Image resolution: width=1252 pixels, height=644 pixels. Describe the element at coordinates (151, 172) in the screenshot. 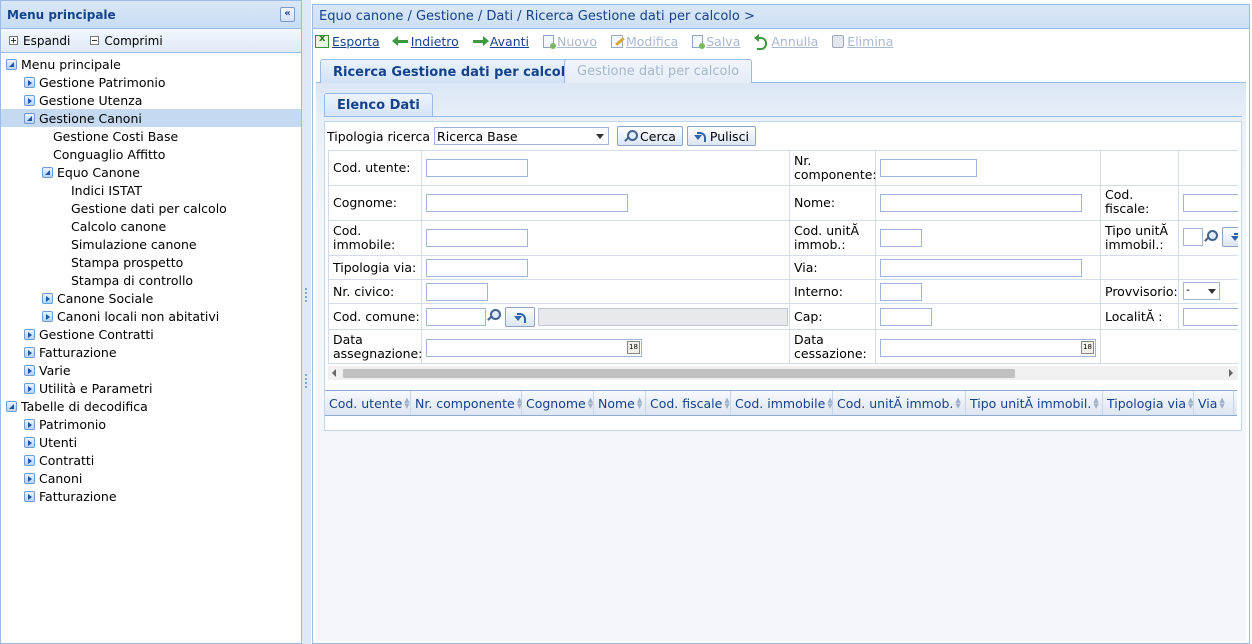

I see `tree-node: Equo Canone` at that location.